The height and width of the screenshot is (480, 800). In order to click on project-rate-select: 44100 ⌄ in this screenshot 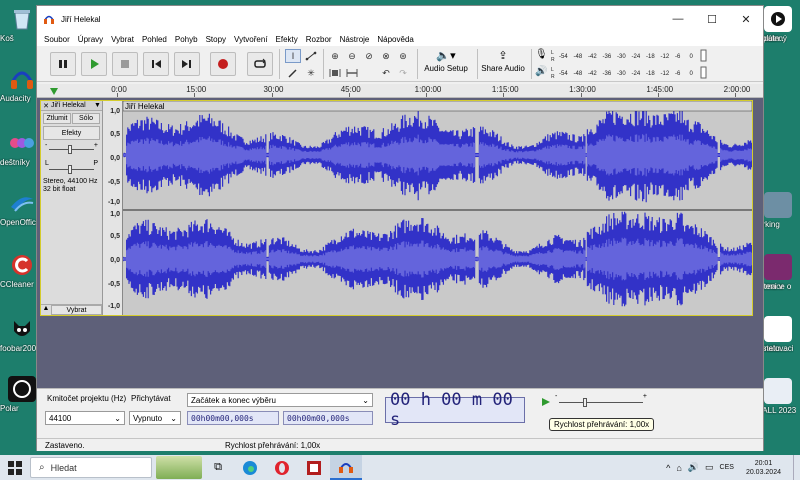, I will do `click(85, 418)`.